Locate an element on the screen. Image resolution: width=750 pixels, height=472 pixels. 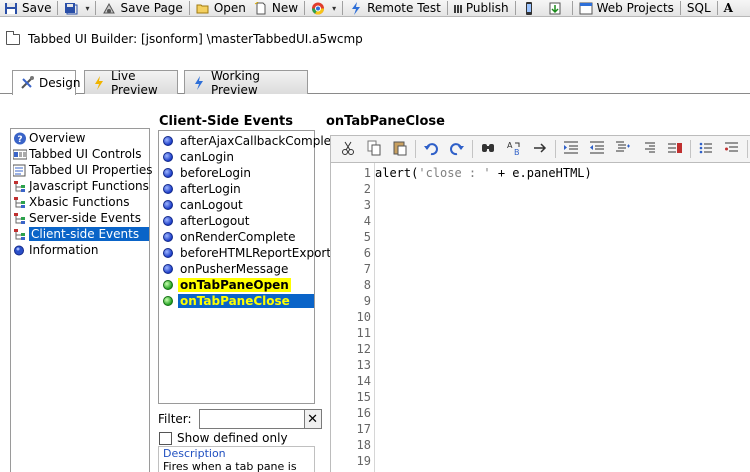
goto-button is located at coordinates (540, 149).